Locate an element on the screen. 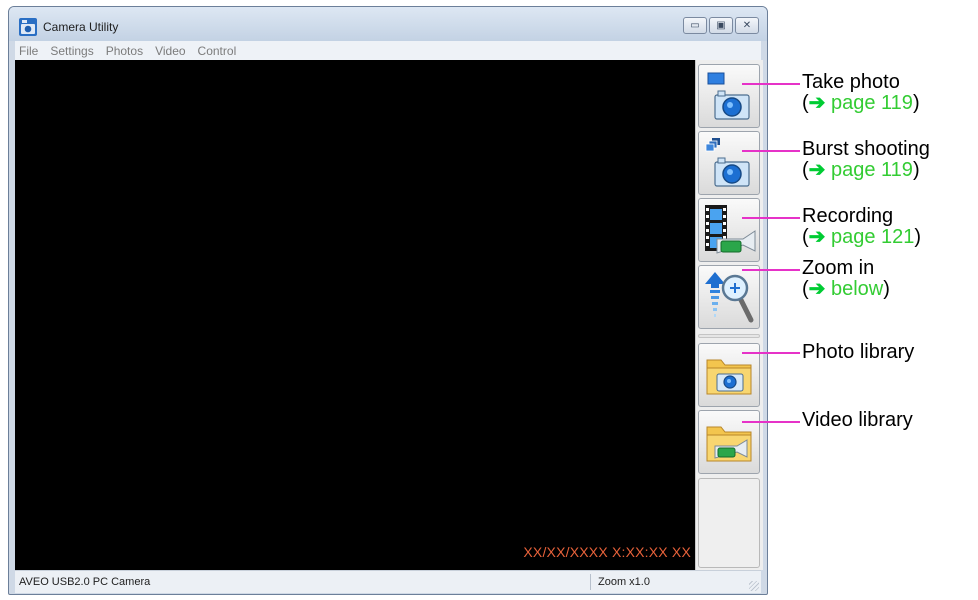 Image resolution: width=978 pixels, height=600 pixels. zoom-in-button is located at coordinates (729, 297).